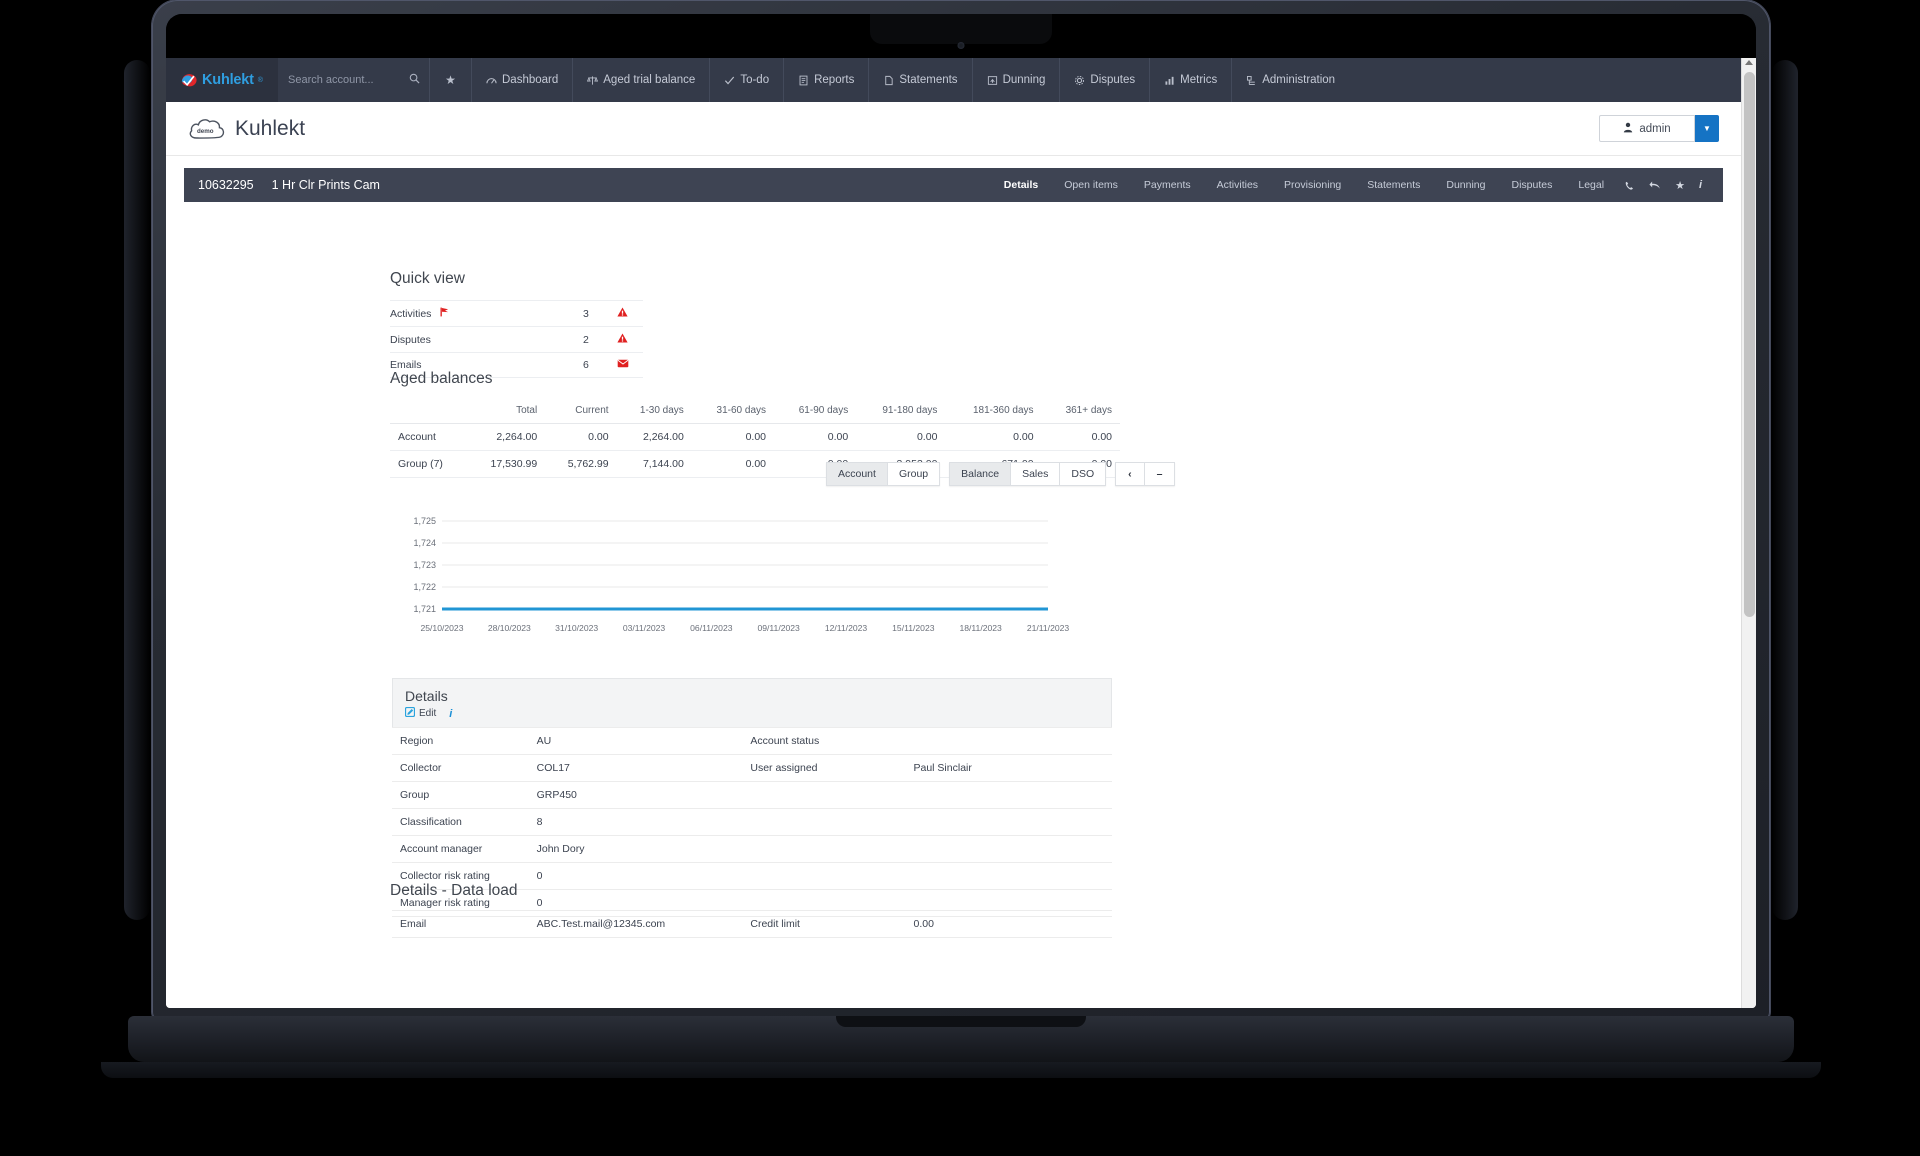  I want to click on table-row: Account manager John Dory, so click(752, 849).